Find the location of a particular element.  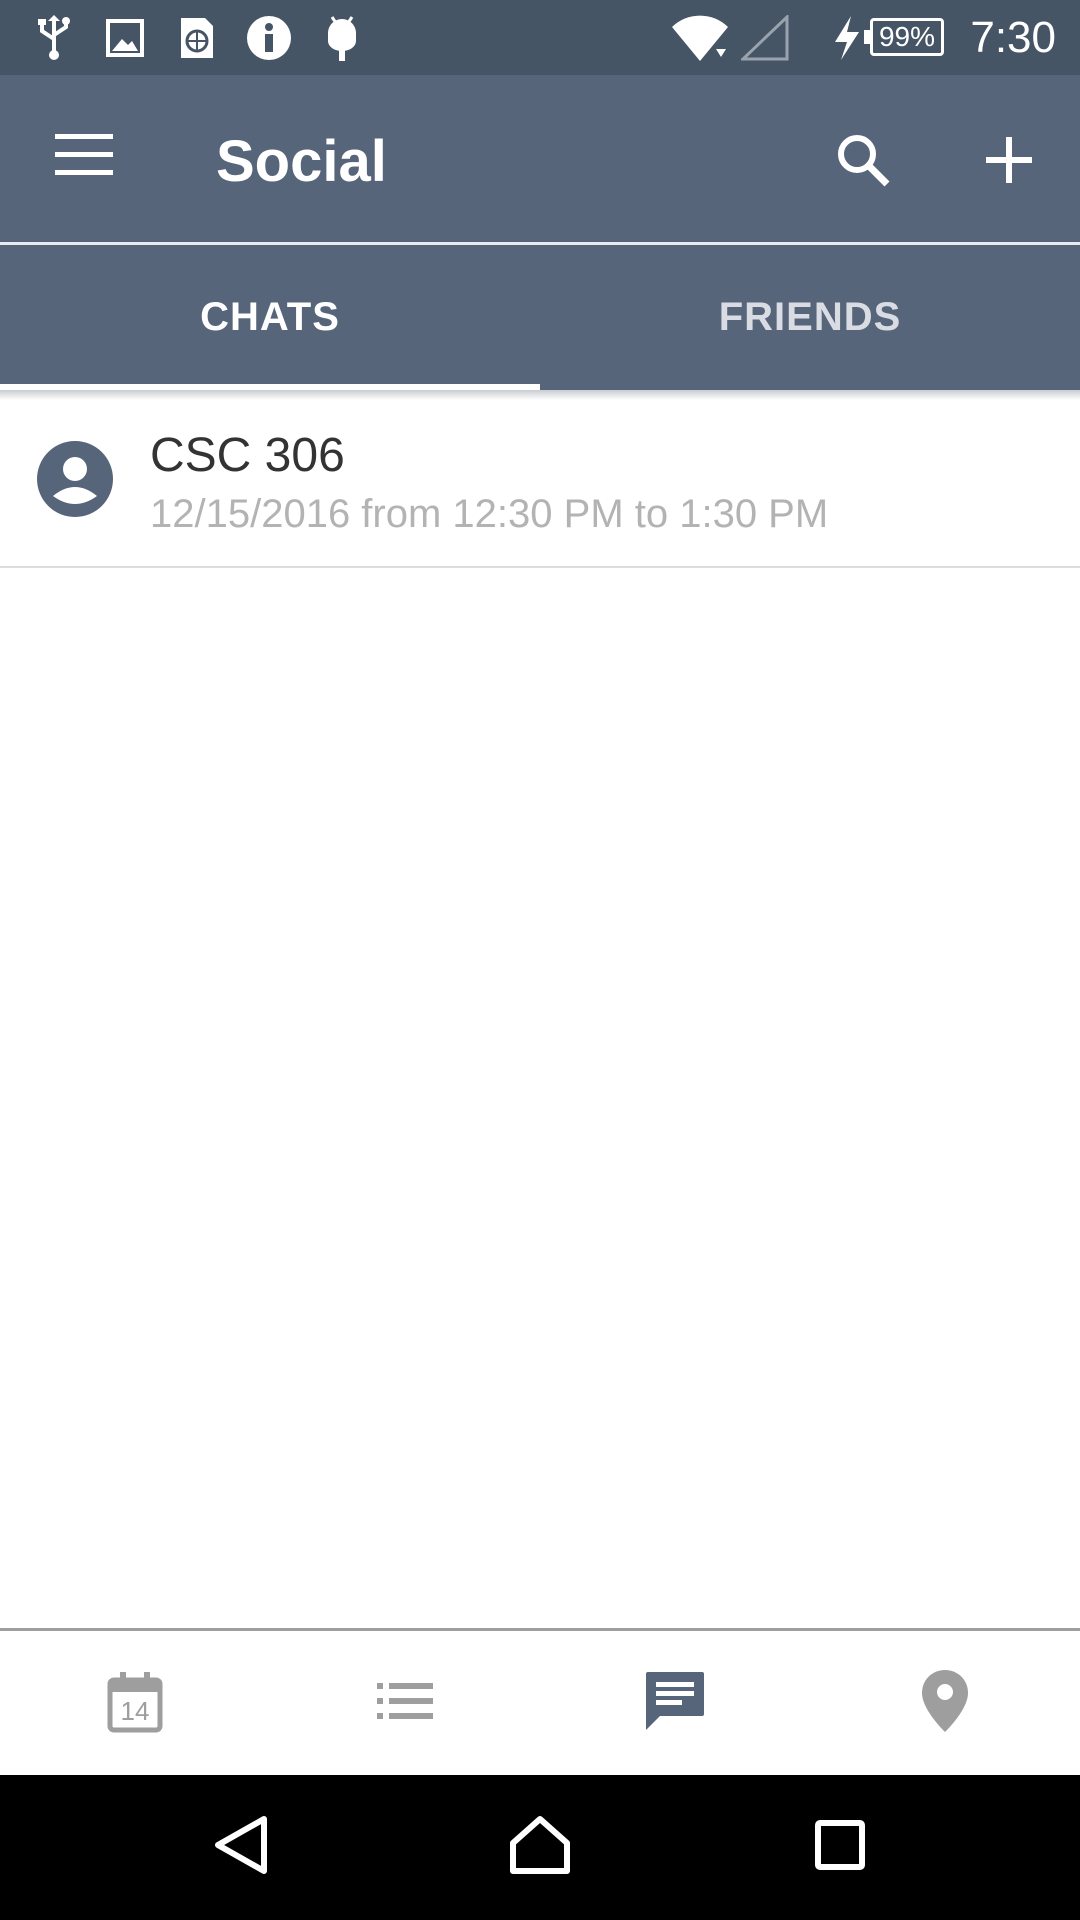

page-title: Social is located at coordinates (301, 161).